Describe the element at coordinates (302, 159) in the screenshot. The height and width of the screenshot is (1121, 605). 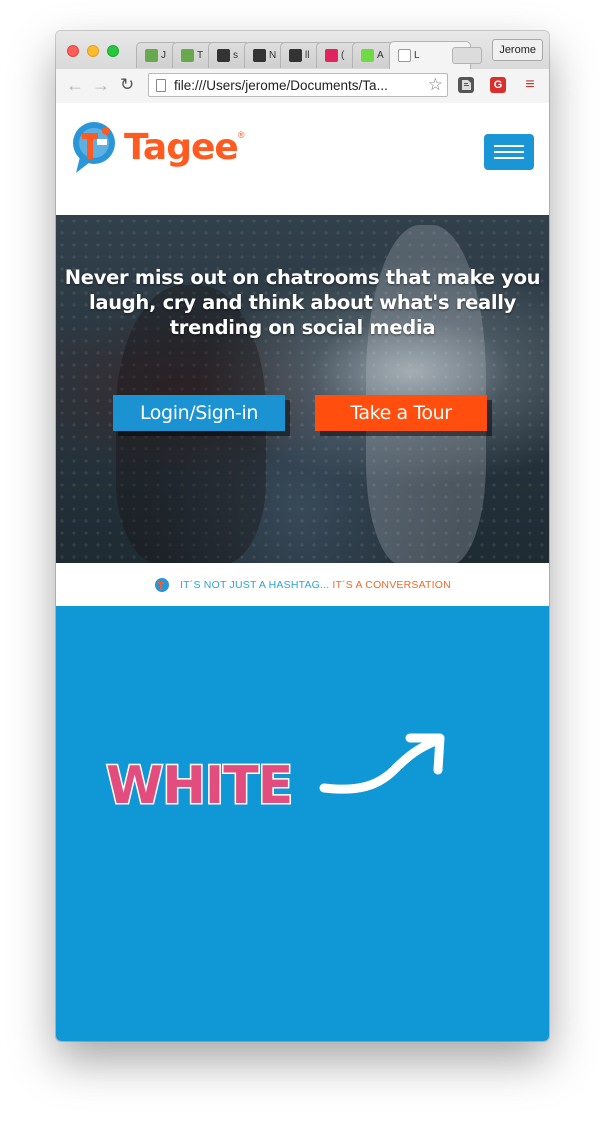
I see `site-header: Tagee ®` at that location.